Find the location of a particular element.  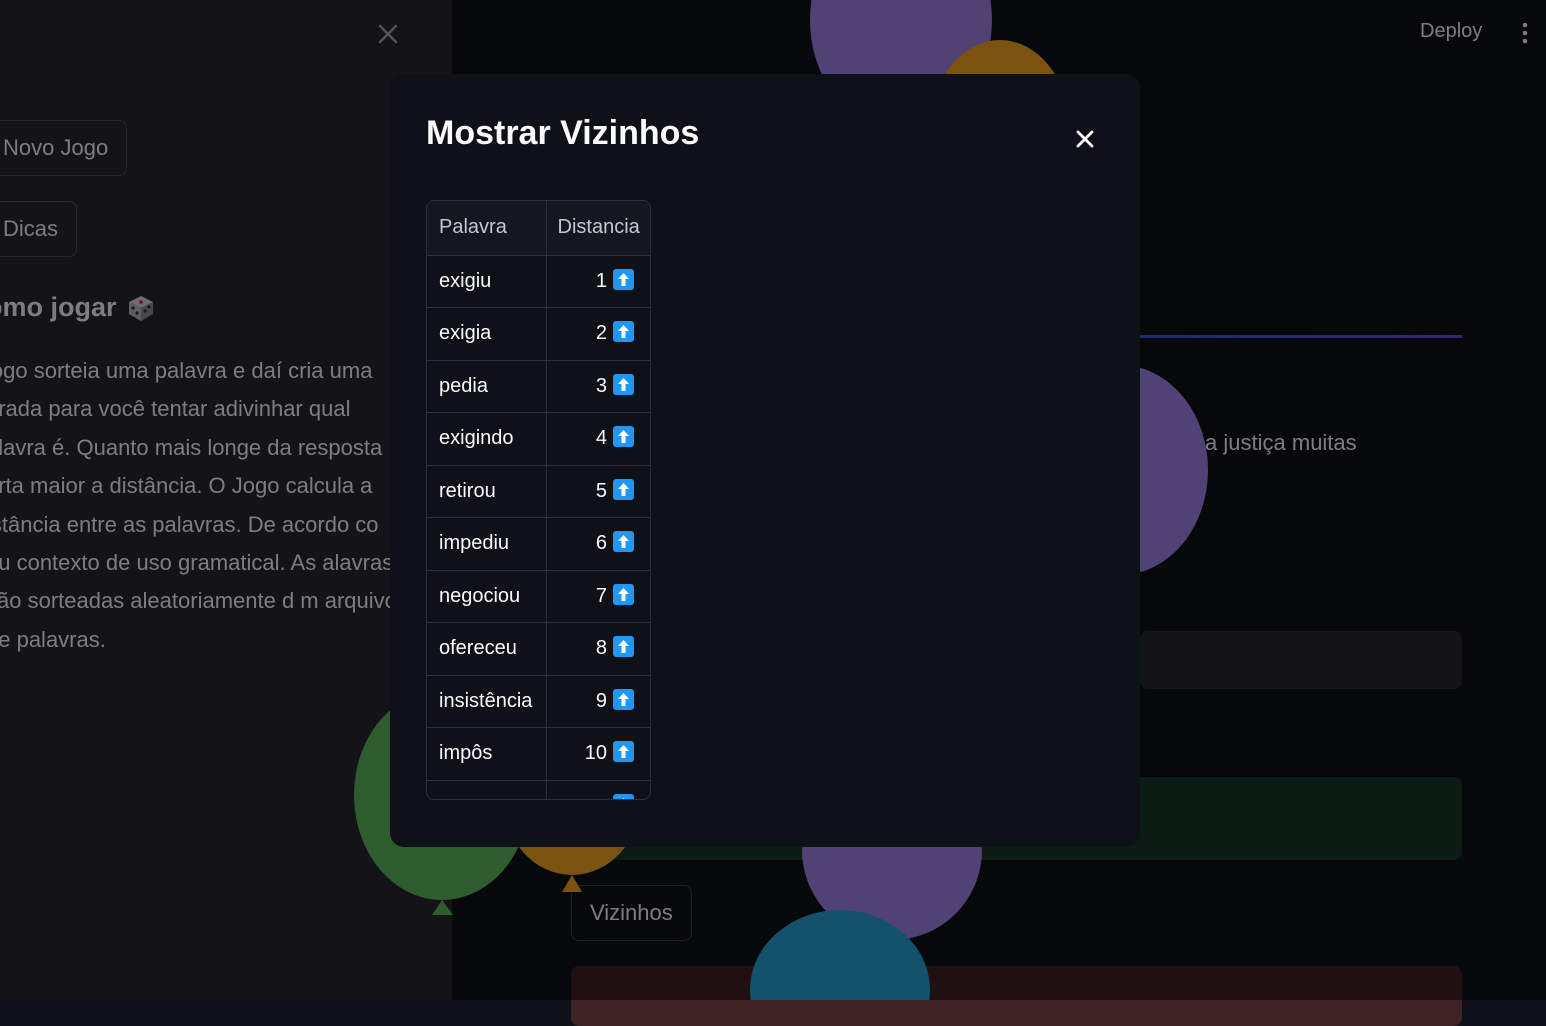

dialog-title: Mostrar Vizinhos is located at coordinates (563, 133).